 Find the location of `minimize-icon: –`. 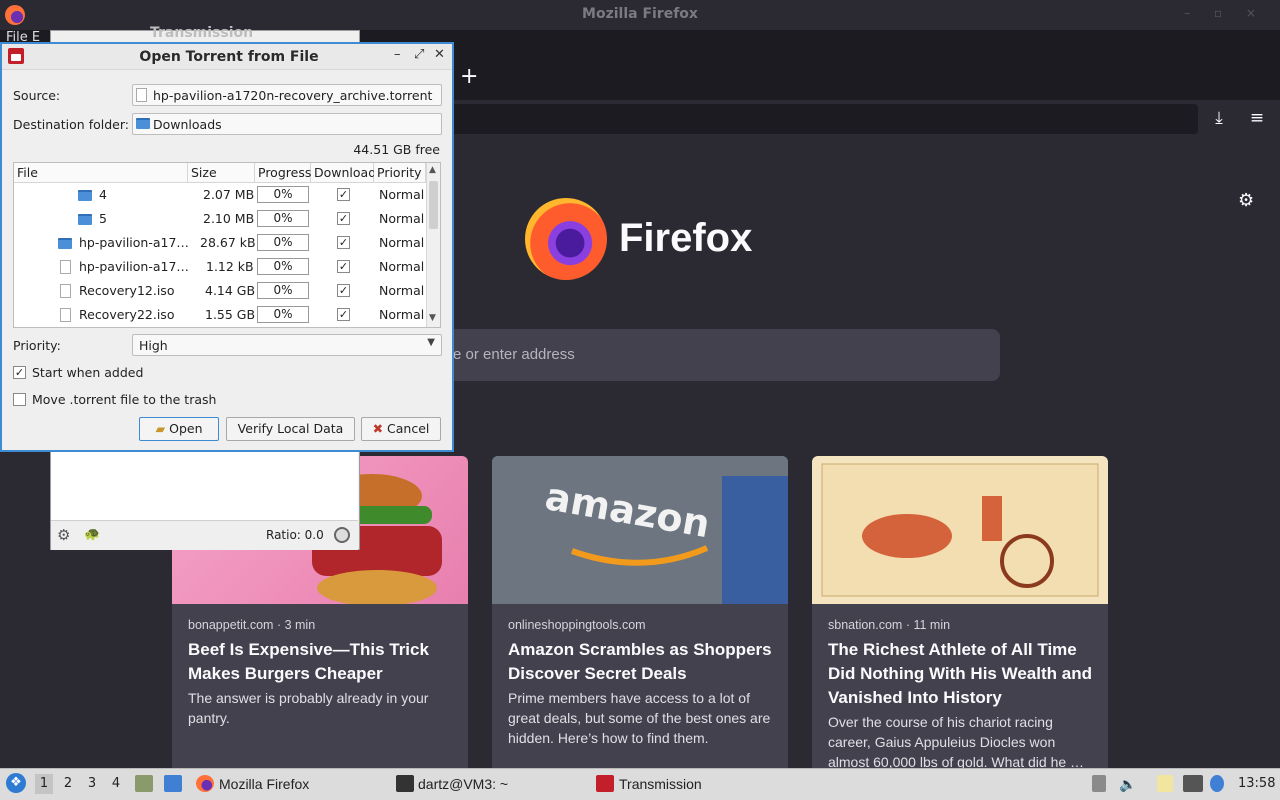

minimize-icon: – is located at coordinates (397, 54).